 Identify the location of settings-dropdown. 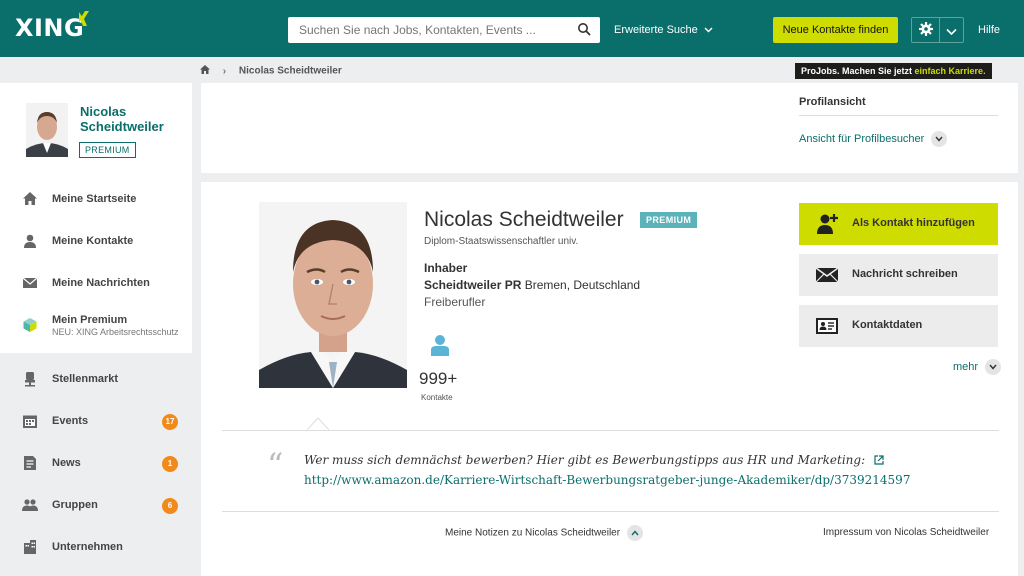
(937, 30).